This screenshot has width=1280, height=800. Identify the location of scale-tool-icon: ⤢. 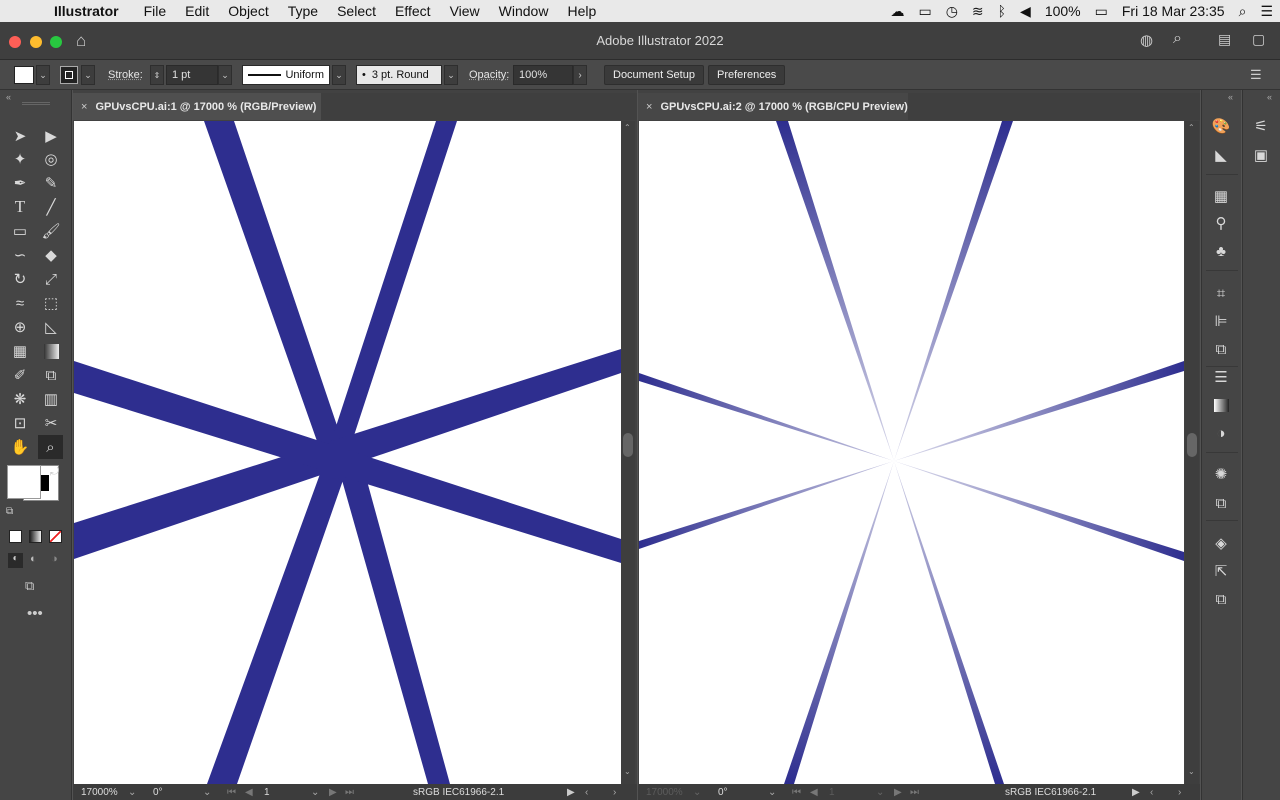
(51, 279).